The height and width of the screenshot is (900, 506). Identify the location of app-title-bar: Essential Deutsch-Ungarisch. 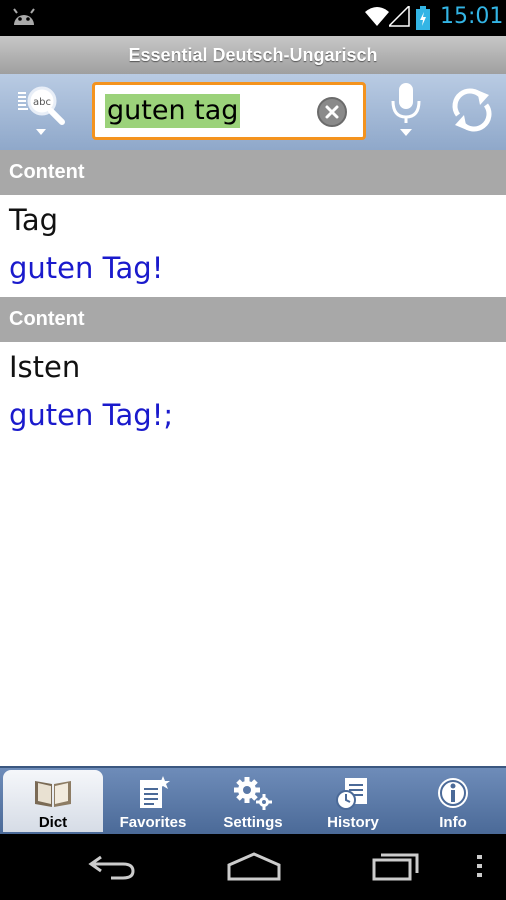
(253, 55).